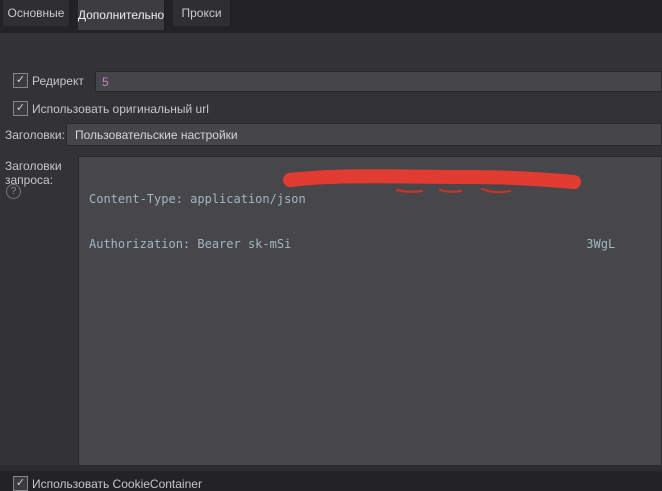  What do you see at coordinates (58, 81) in the screenshot?
I see `redirect-label: Редирект` at bounding box center [58, 81].